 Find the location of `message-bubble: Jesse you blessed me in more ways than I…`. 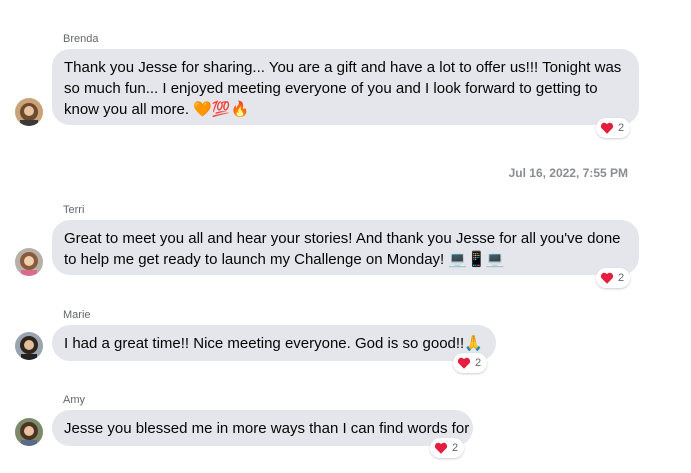

message-bubble: Jesse you blessed me in more ways than I… is located at coordinates (262, 428).